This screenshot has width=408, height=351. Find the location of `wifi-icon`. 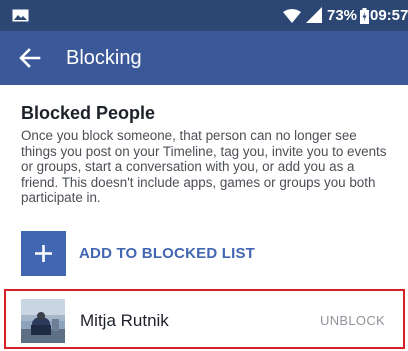

wifi-icon is located at coordinates (292, 16).